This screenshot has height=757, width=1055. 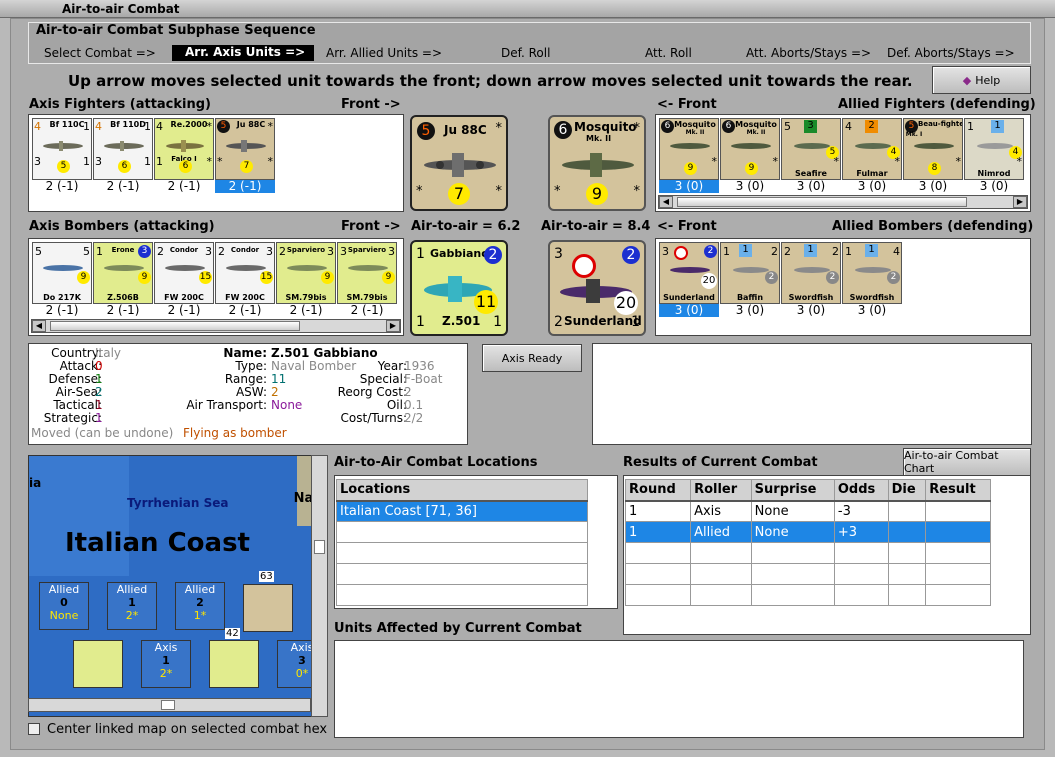 I want to click on locations-panel: Locations Italian Coast [71, 36], so click(x=476, y=542).